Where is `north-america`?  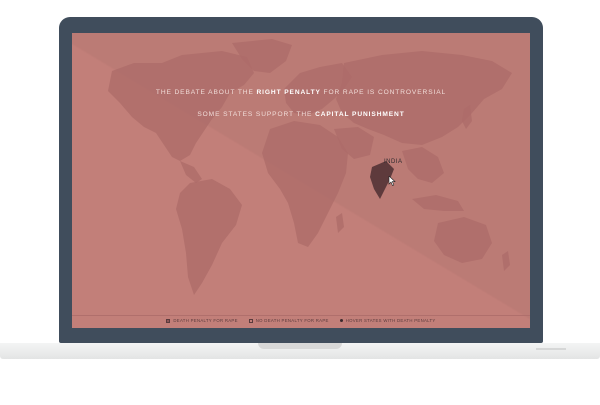
north-america is located at coordinates (181, 106).